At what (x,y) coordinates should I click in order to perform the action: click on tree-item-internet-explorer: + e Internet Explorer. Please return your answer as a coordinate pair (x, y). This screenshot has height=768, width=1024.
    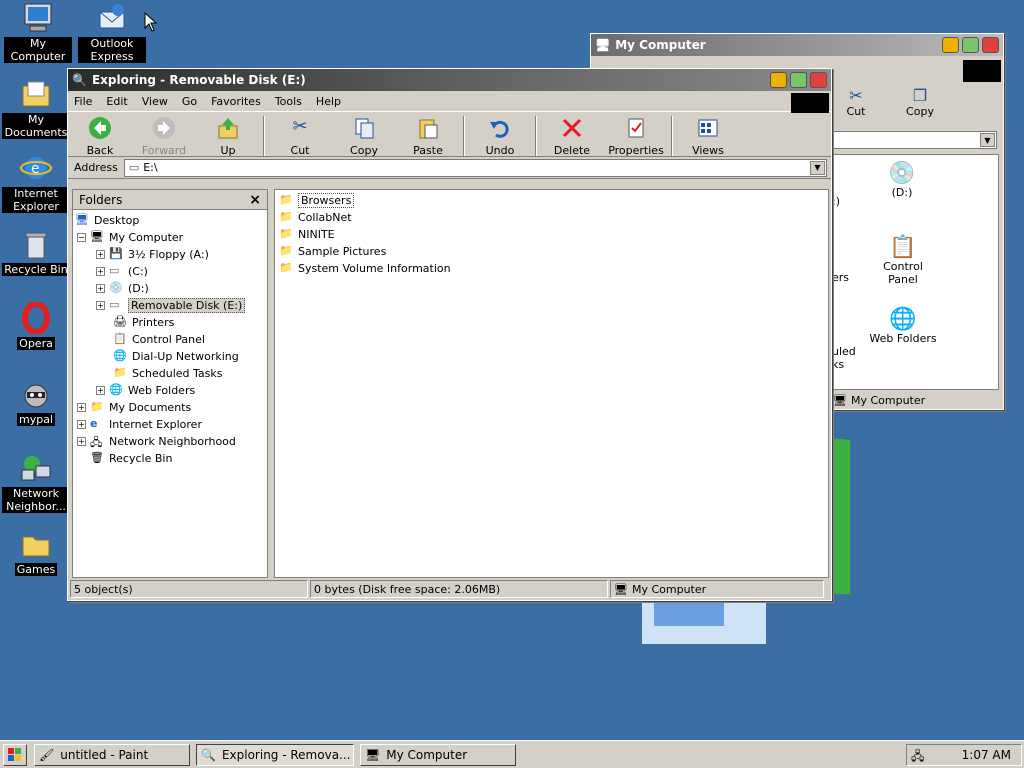
    Looking at the image, I should click on (139, 424).